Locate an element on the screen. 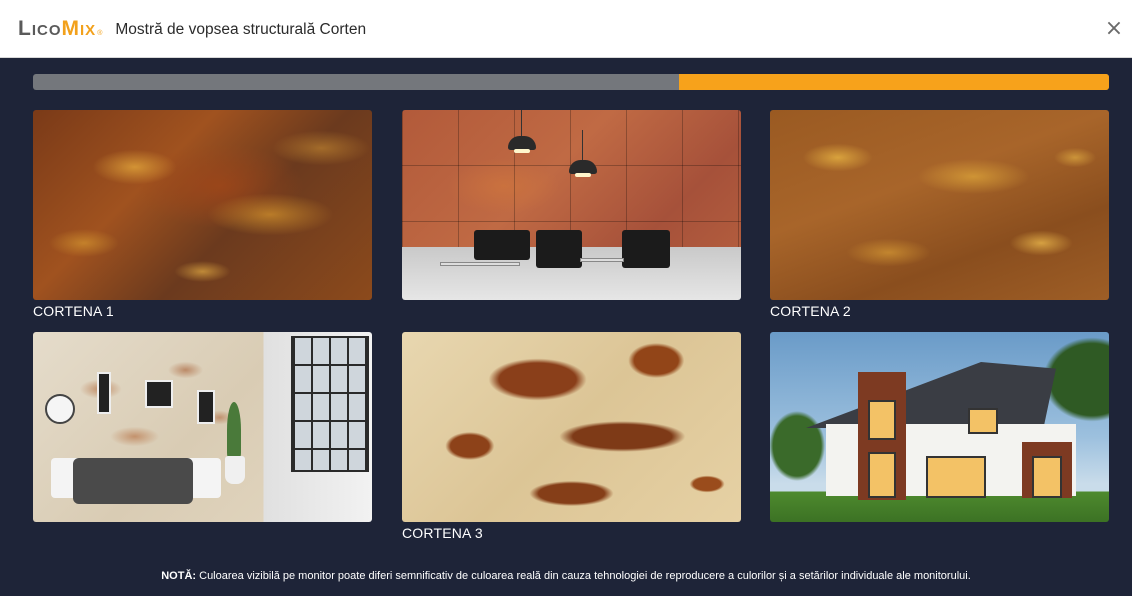  caption-cortena-3: CORTENA 3 is located at coordinates (442, 533).